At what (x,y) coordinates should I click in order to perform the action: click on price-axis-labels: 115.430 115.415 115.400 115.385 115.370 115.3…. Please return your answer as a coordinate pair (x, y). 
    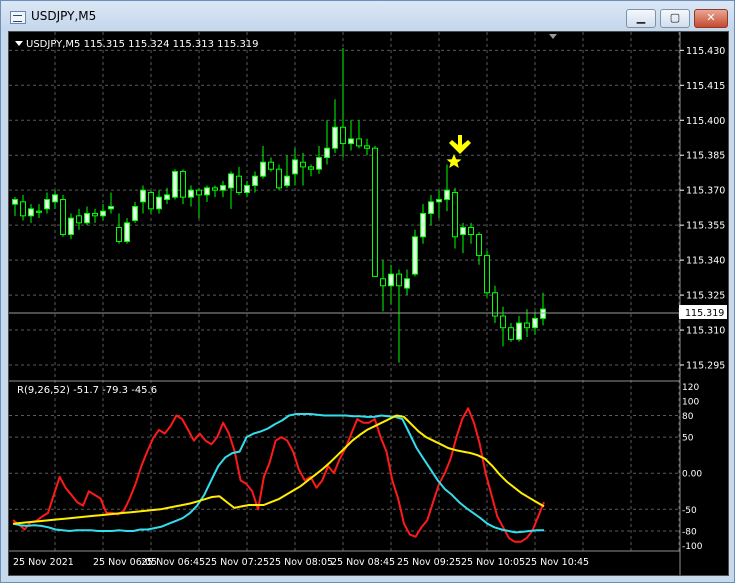
    Looking at the image, I should click on (702, 209).